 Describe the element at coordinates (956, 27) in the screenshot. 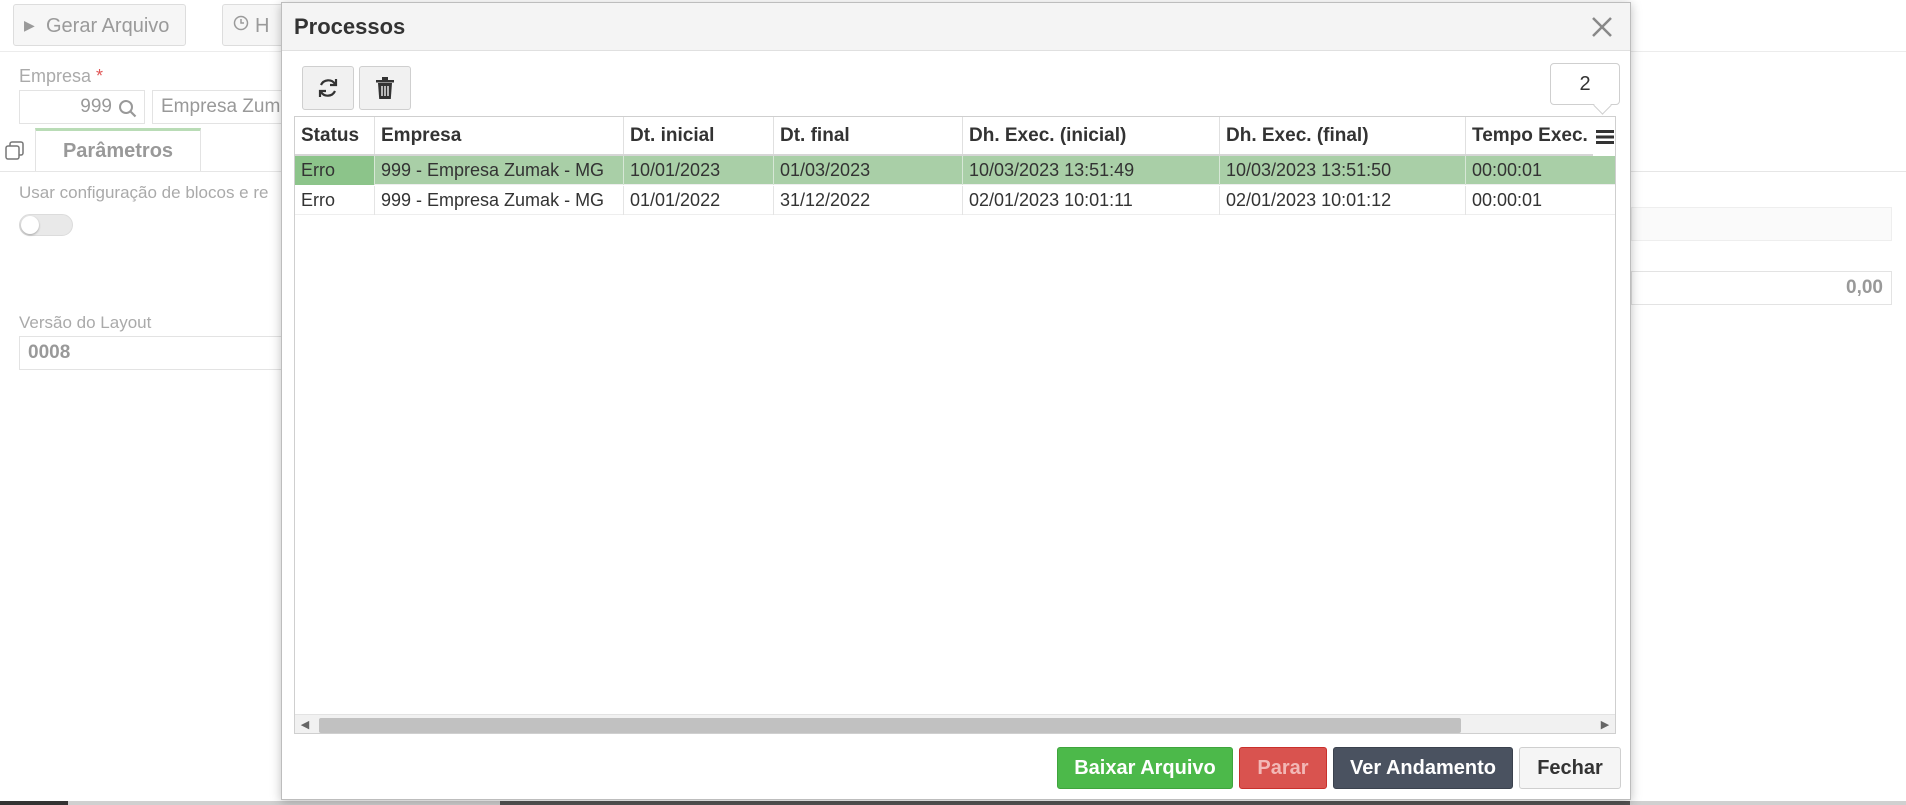

I see `modal-header: Processos` at that location.